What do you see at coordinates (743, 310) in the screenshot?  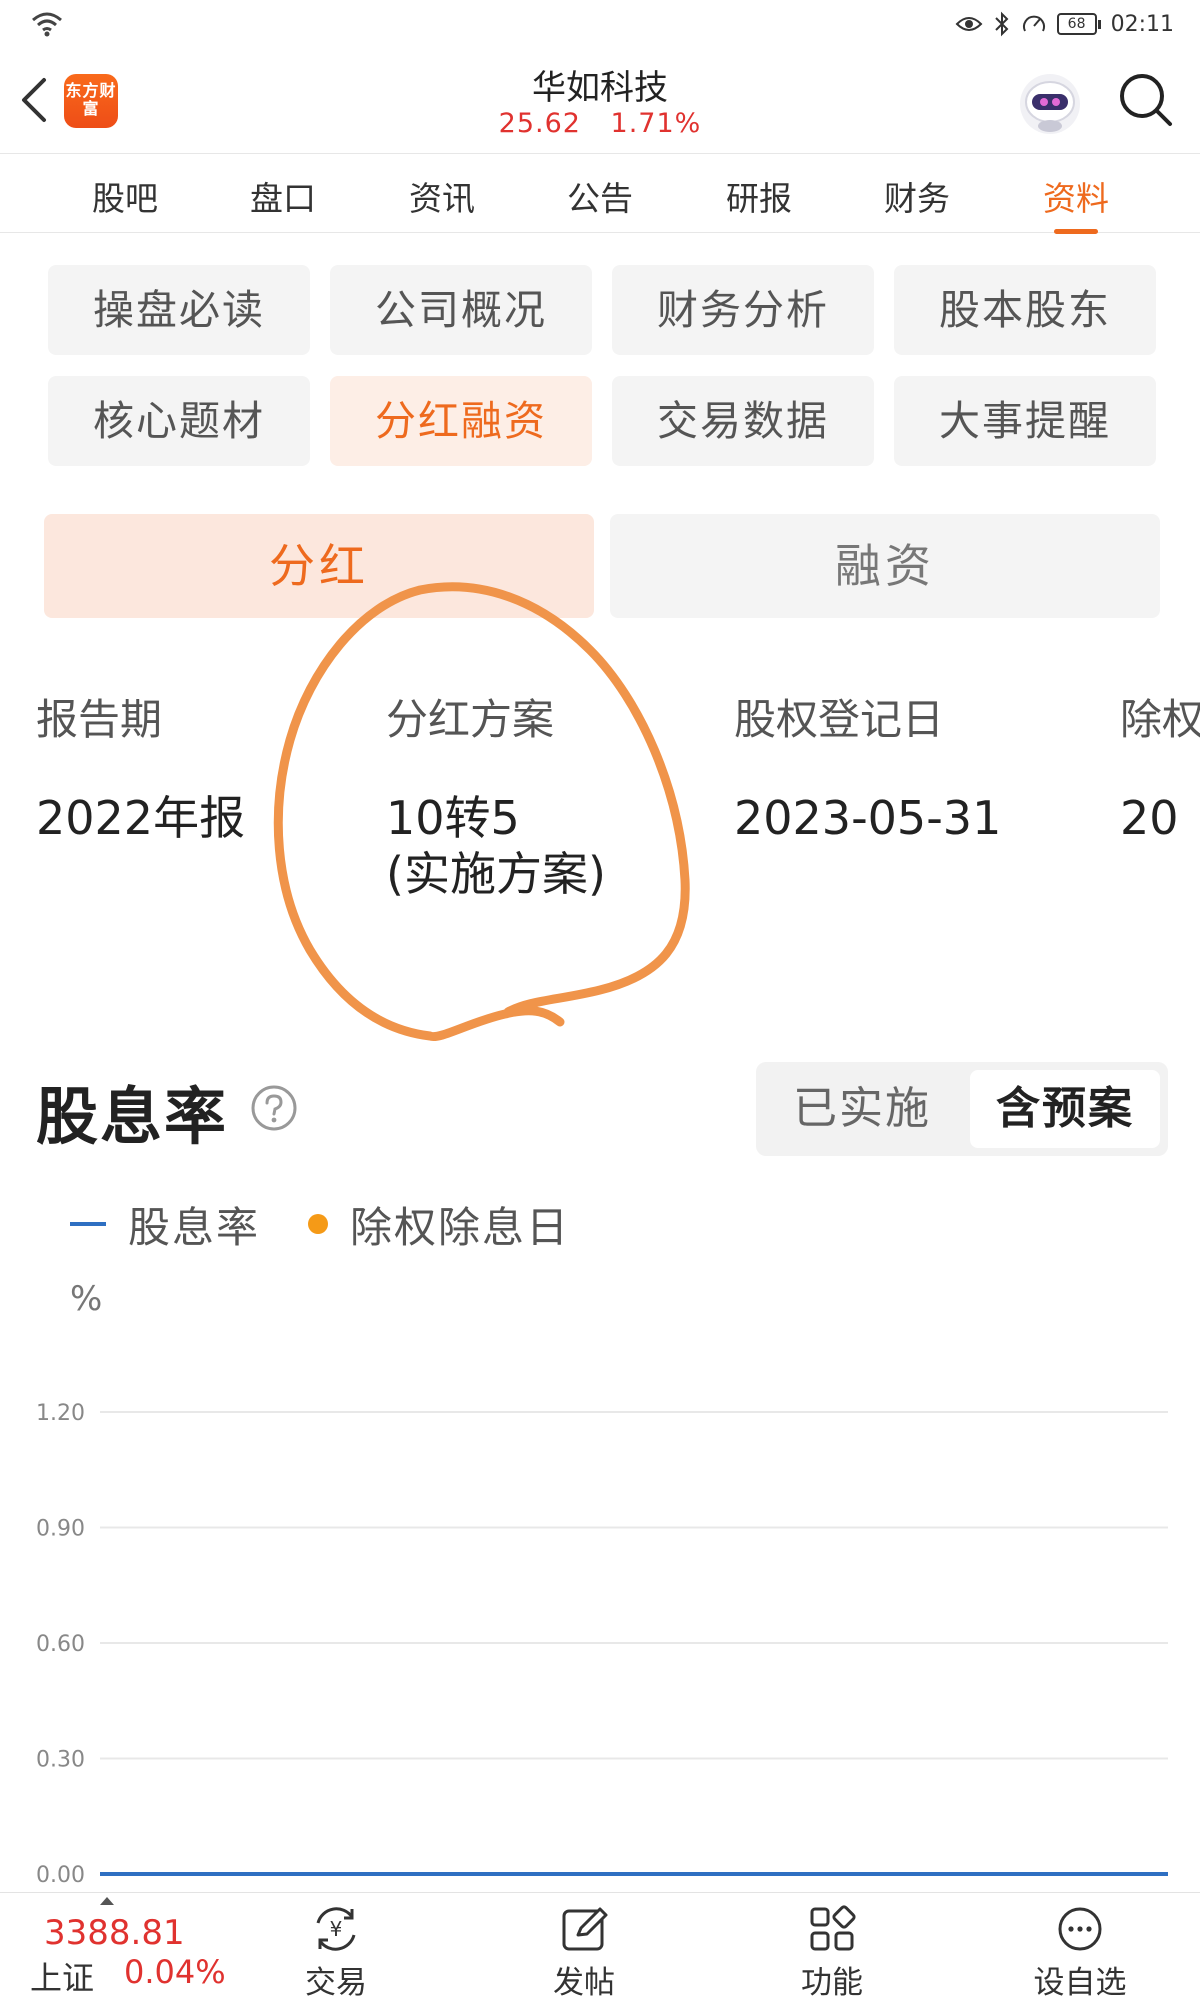 I see `grid-btn-financial-analysis: 财务分析` at bounding box center [743, 310].